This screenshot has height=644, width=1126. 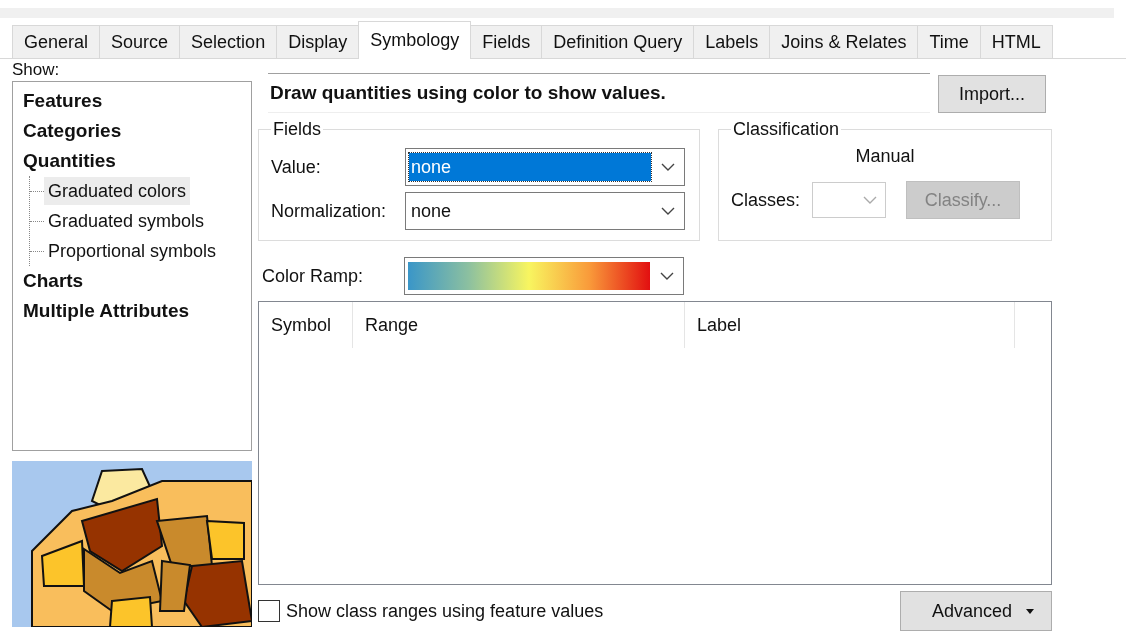 What do you see at coordinates (132, 101) in the screenshot?
I see `tree-item: Features` at bounding box center [132, 101].